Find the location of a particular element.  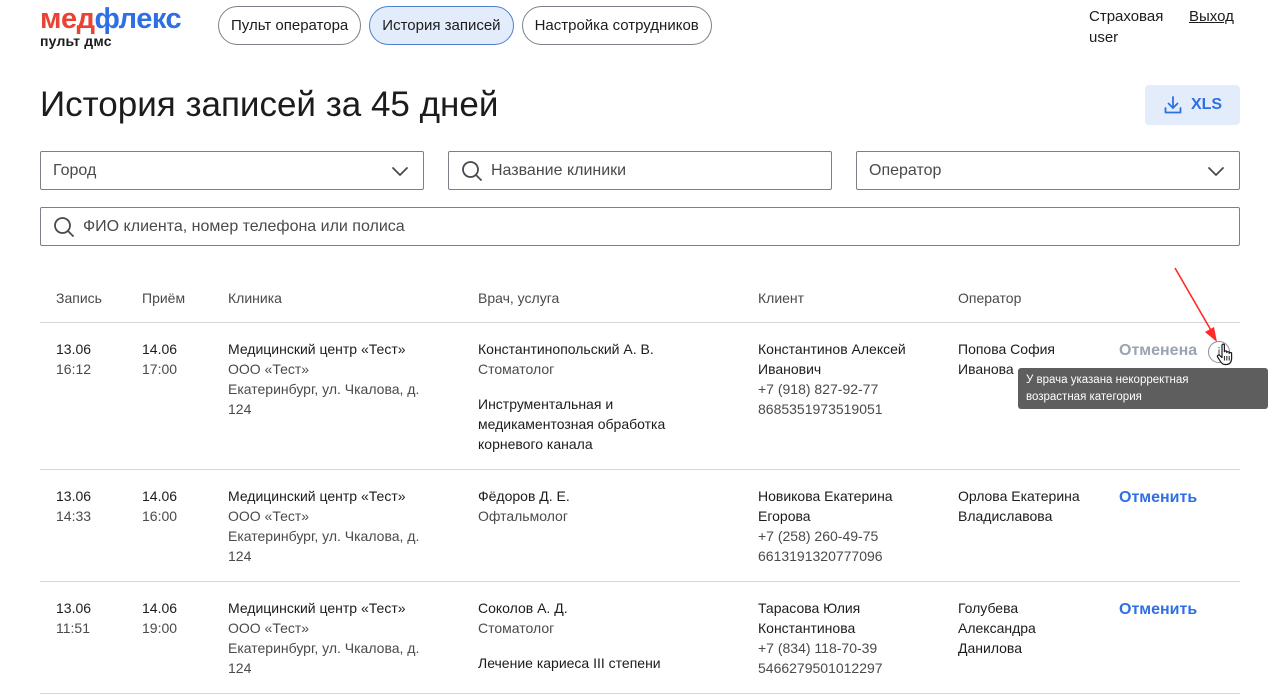

column-header-doctor: Врач, услуга is located at coordinates (519, 298).